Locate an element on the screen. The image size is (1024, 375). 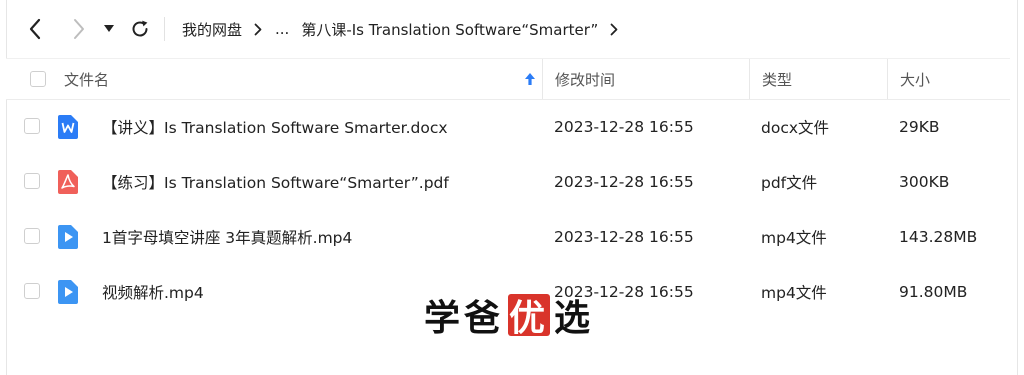
word-file-icon is located at coordinates (68, 127).